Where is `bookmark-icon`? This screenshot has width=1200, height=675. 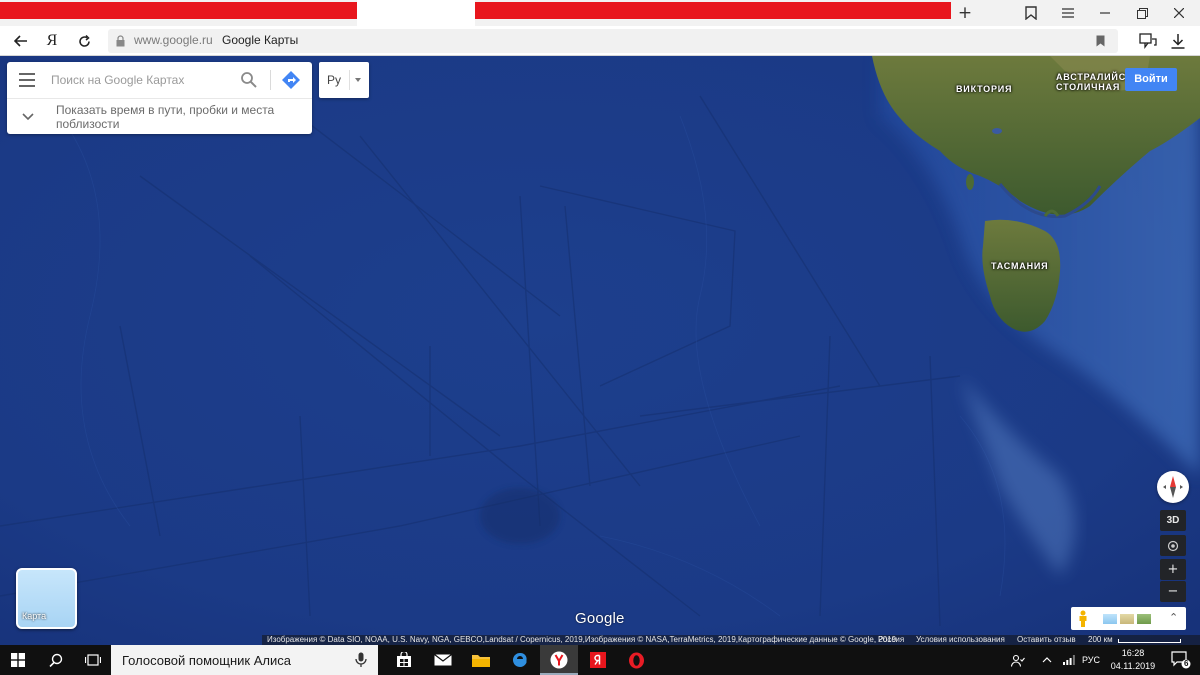 bookmark-icon is located at coordinates (1100, 41).